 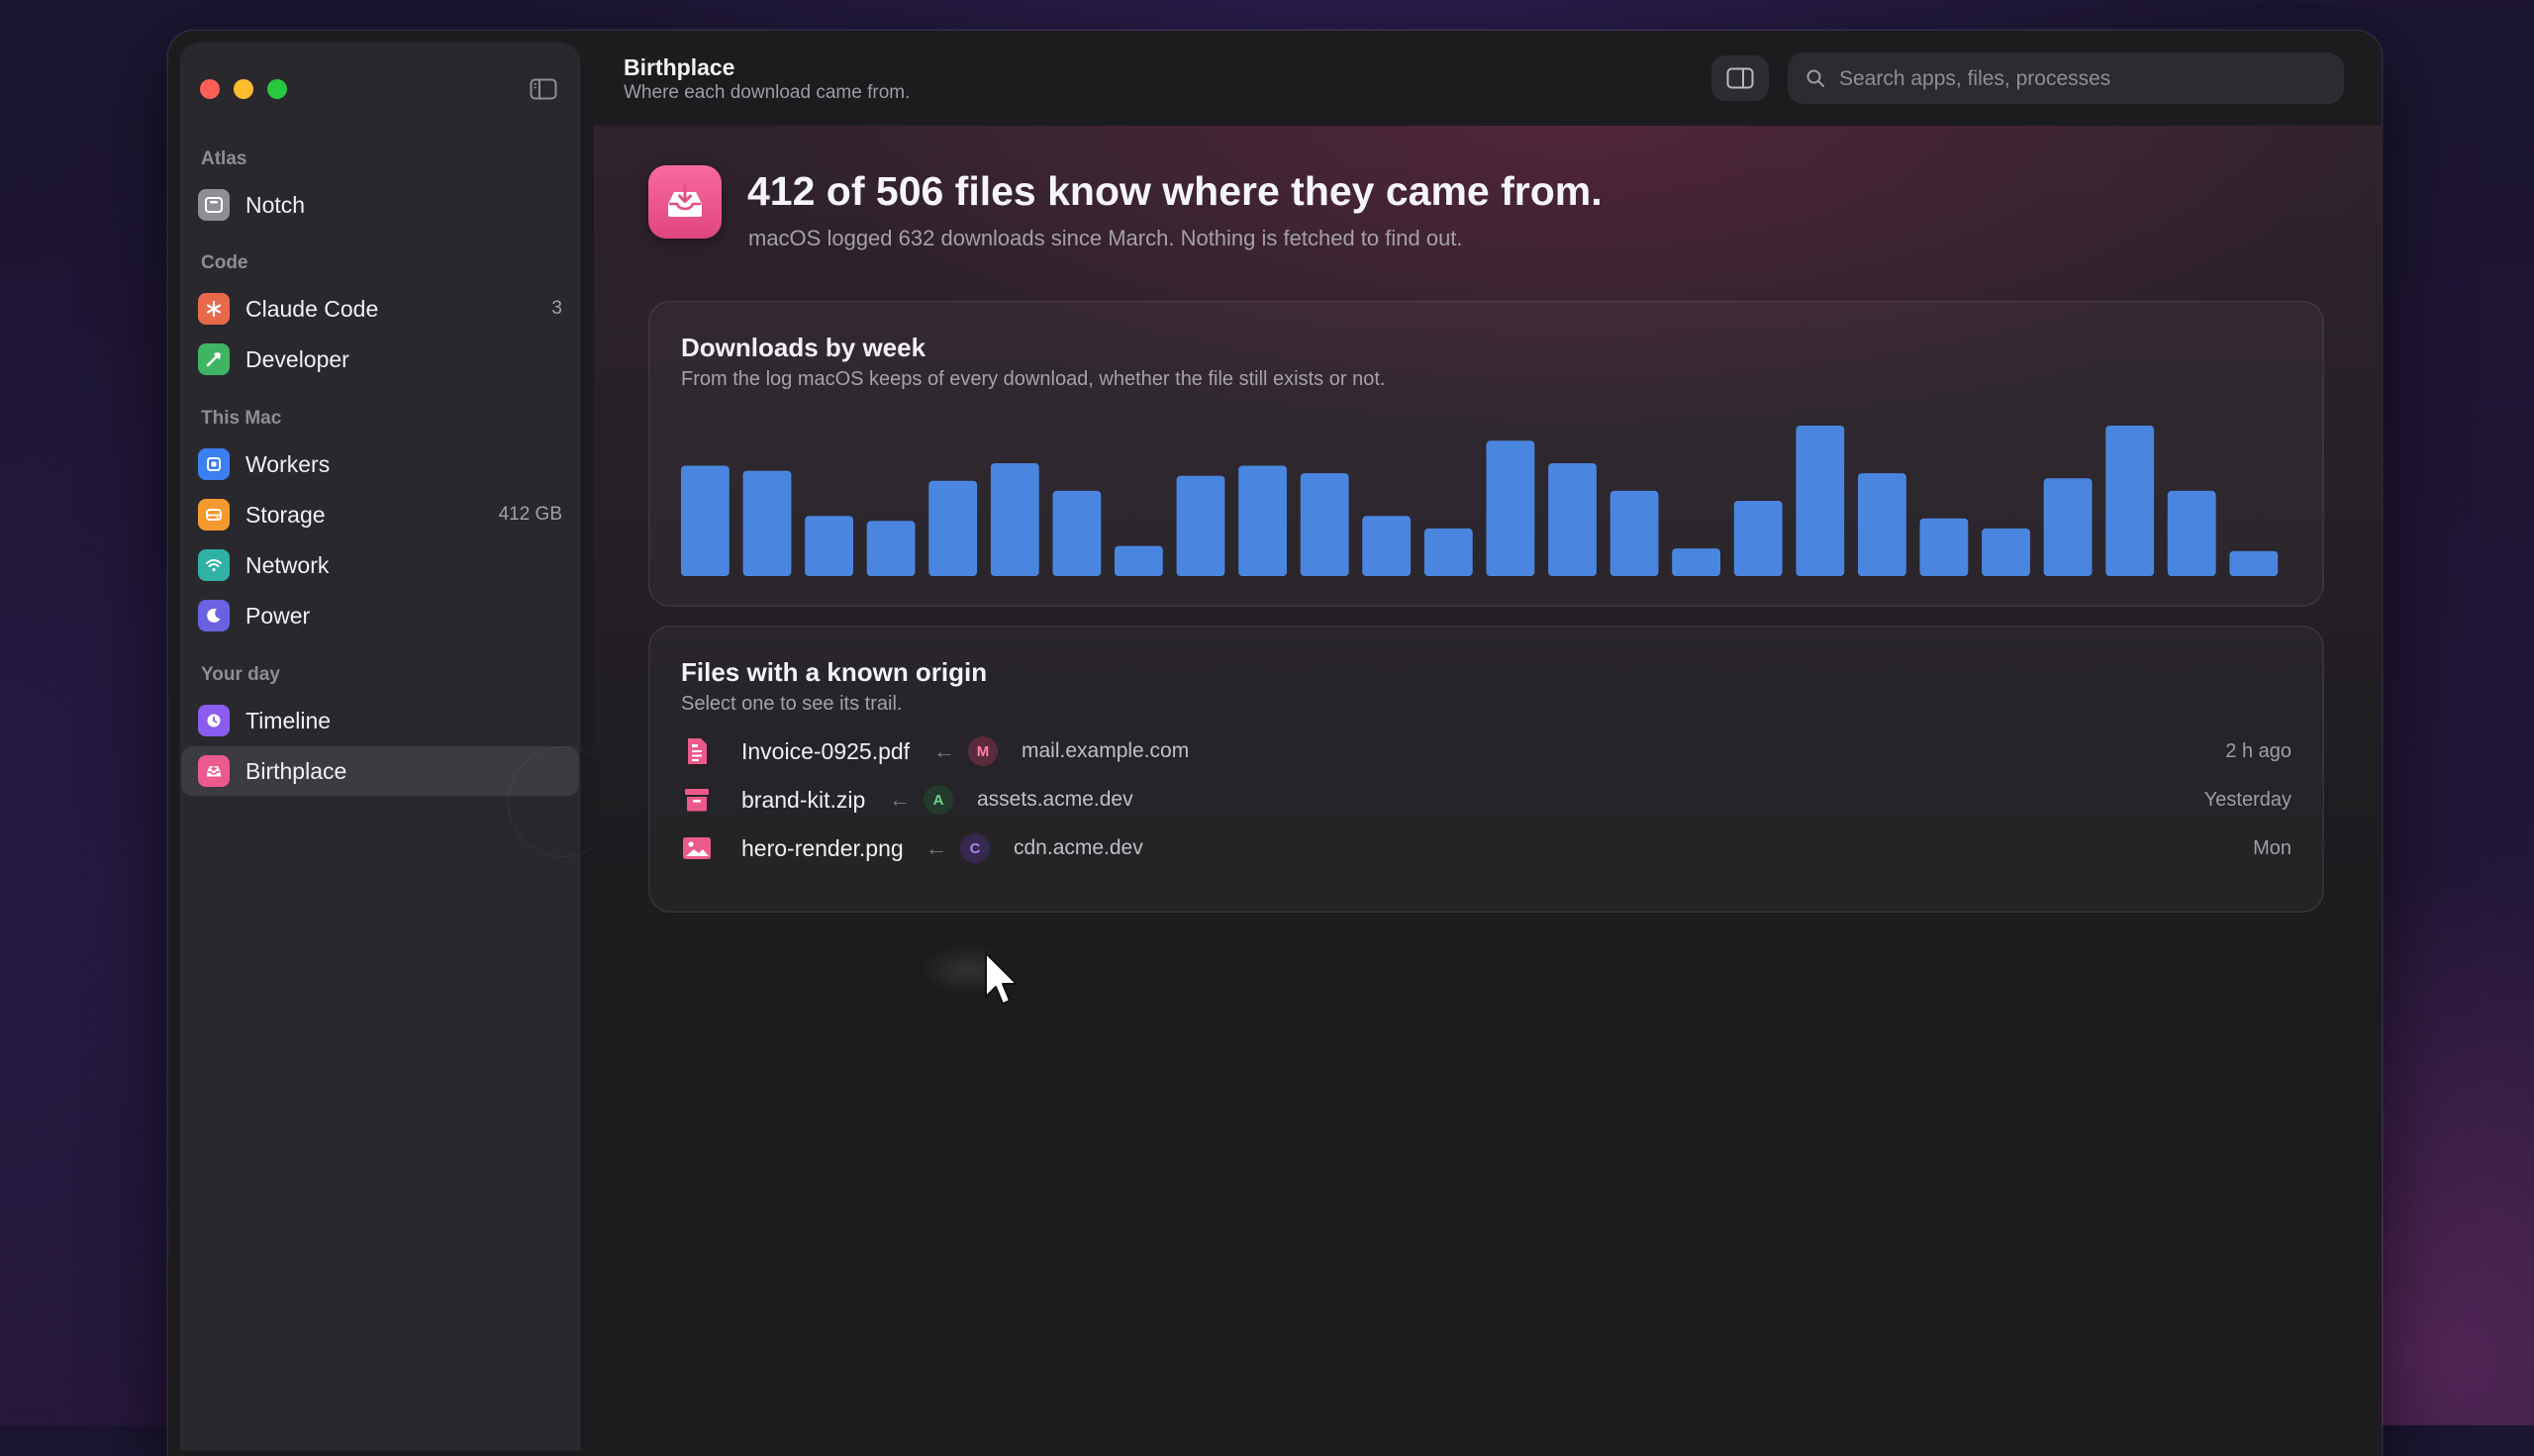 I want to click on asterisk-icon, so click(x=214, y=309).